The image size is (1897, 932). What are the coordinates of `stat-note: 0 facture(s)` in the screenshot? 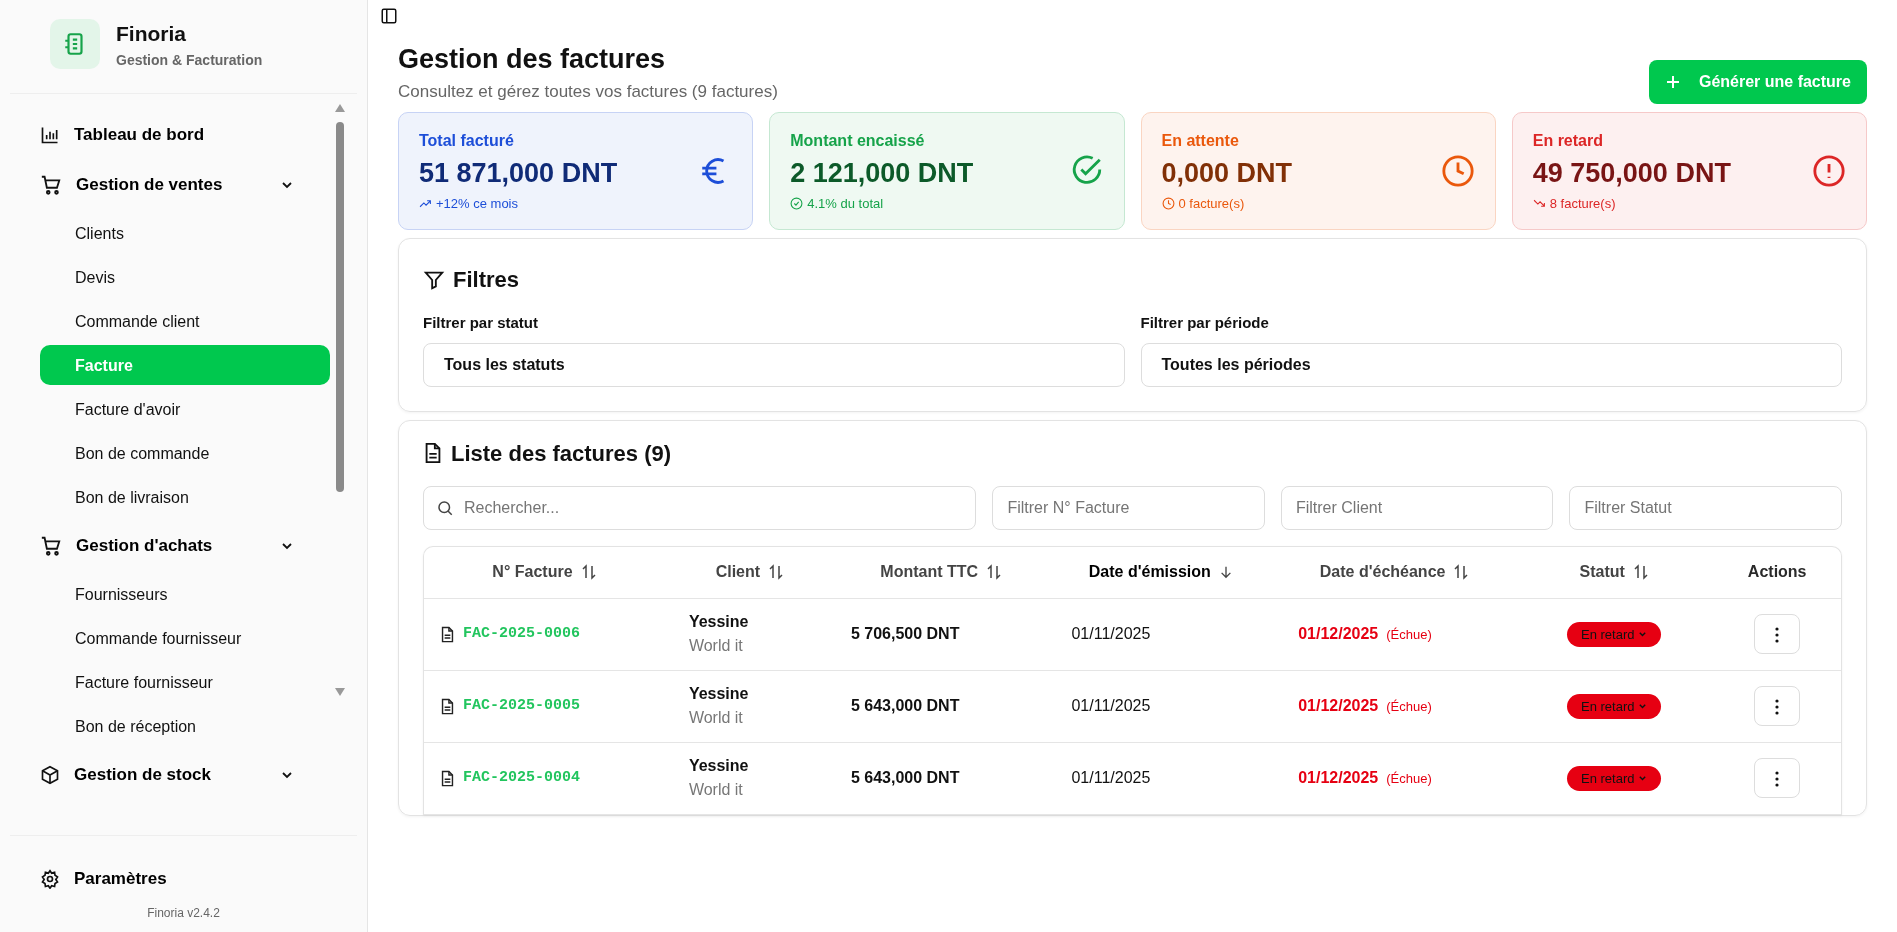 It's located at (1211, 203).